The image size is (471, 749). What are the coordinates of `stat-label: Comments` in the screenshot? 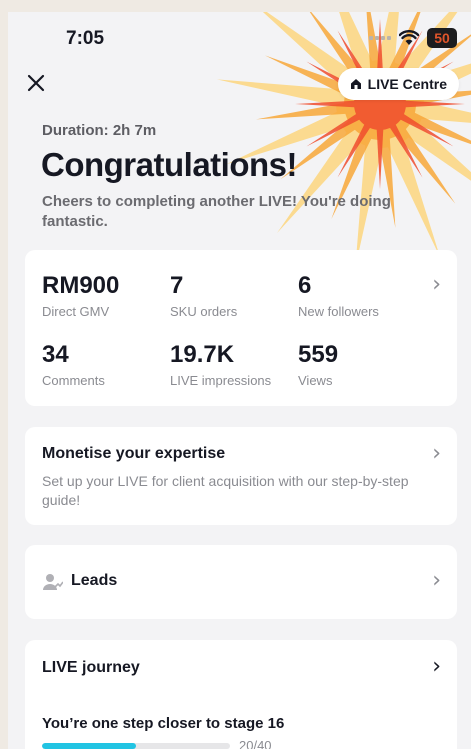 It's located at (73, 380).